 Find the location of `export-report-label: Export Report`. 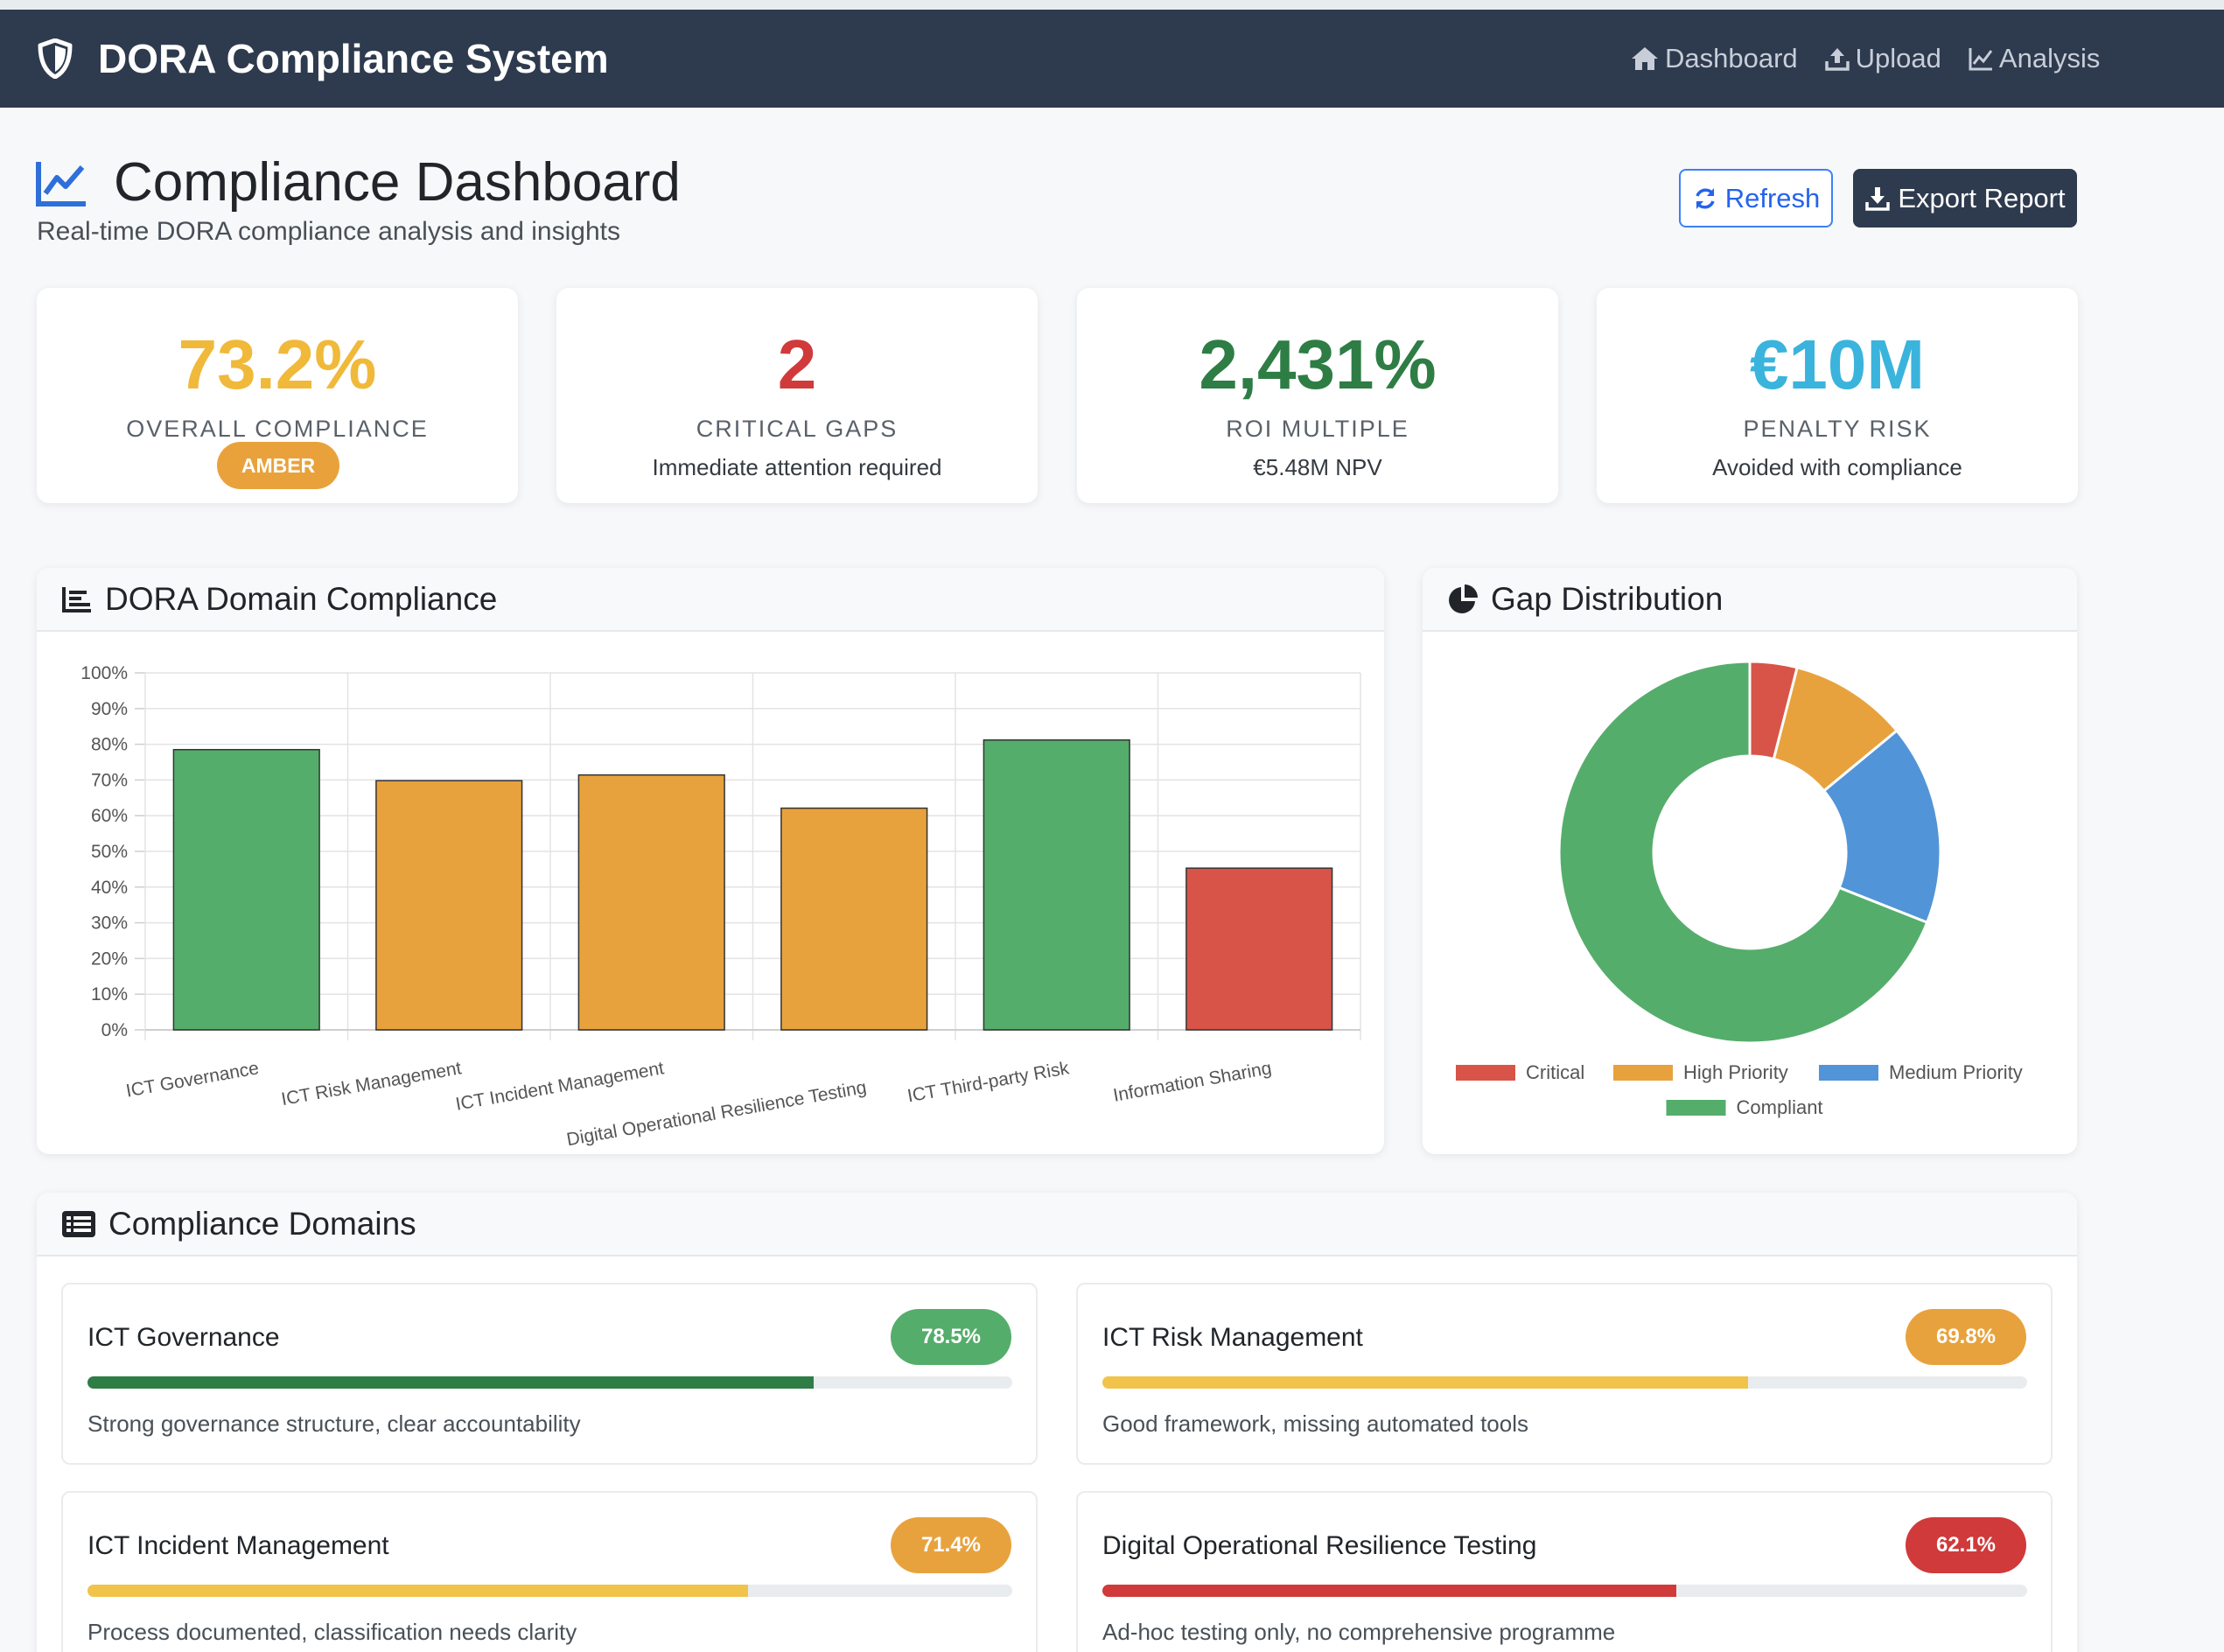

export-report-label: Export Report is located at coordinates (1982, 198).